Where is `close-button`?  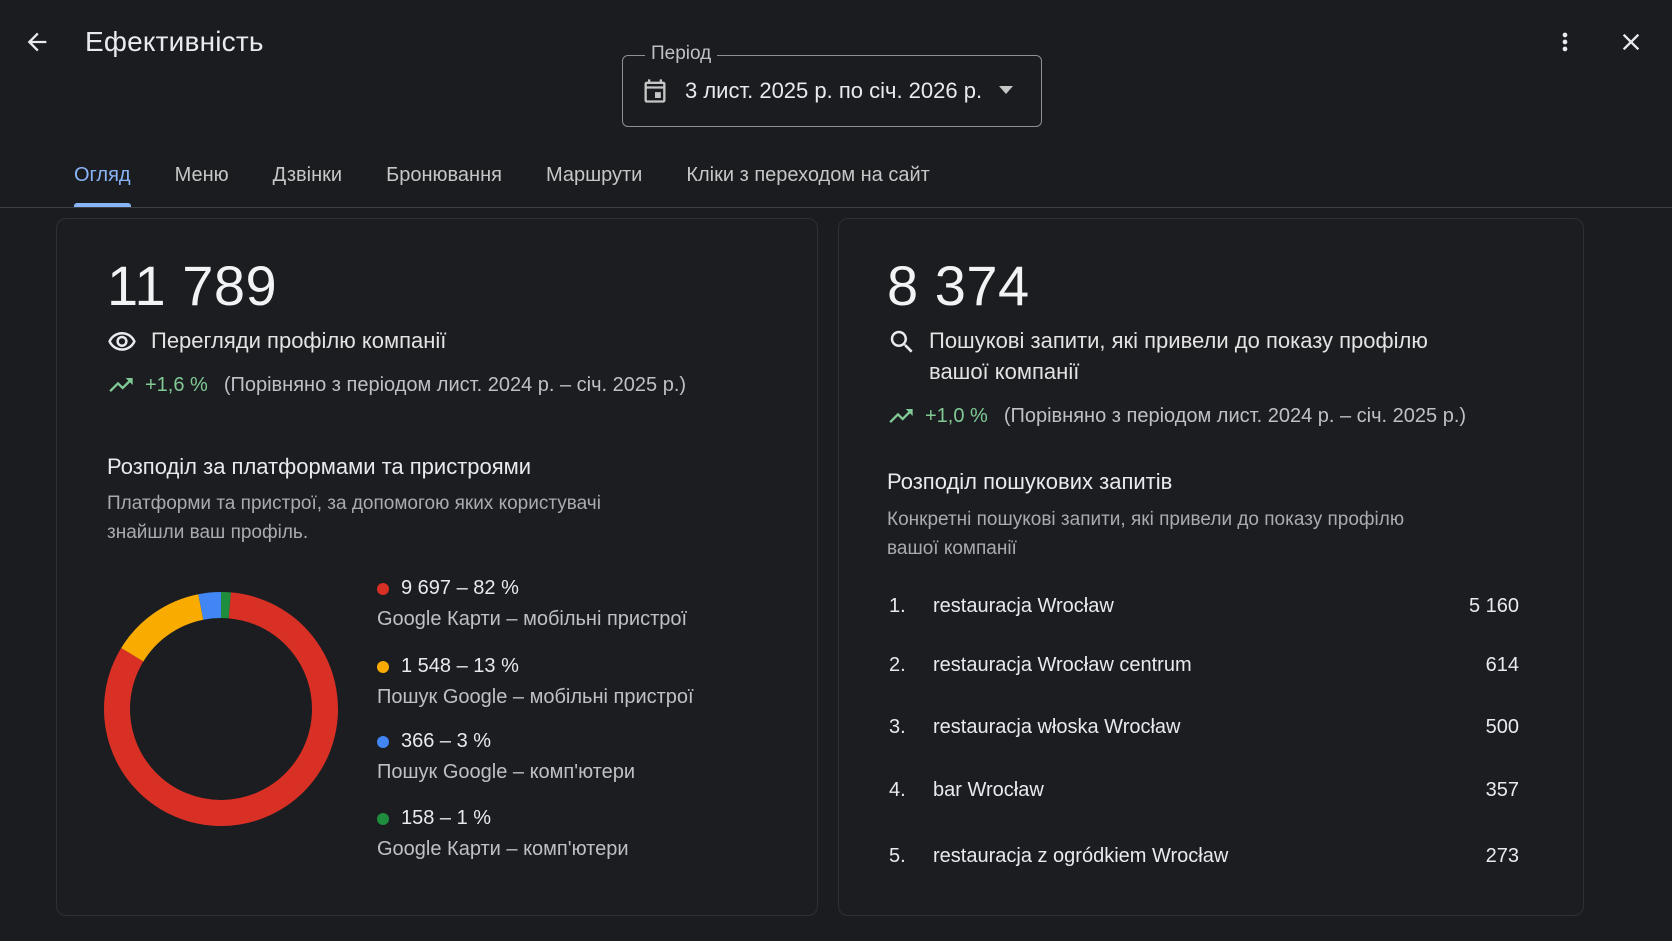
close-button is located at coordinates (1631, 42).